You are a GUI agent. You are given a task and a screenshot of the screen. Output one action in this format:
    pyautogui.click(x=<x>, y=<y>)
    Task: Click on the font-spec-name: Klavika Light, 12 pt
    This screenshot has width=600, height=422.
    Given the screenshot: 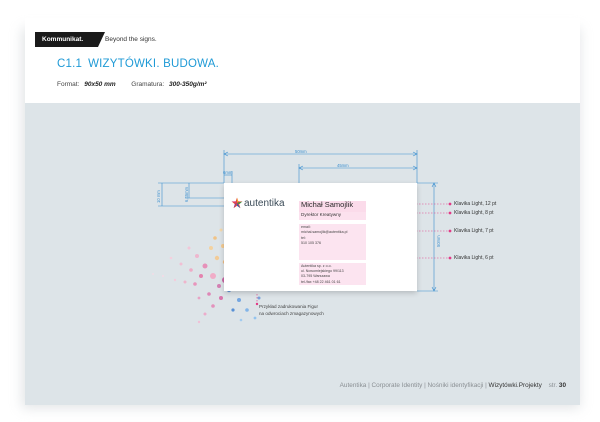 What is the action you would take?
    pyautogui.click(x=475, y=204)
    